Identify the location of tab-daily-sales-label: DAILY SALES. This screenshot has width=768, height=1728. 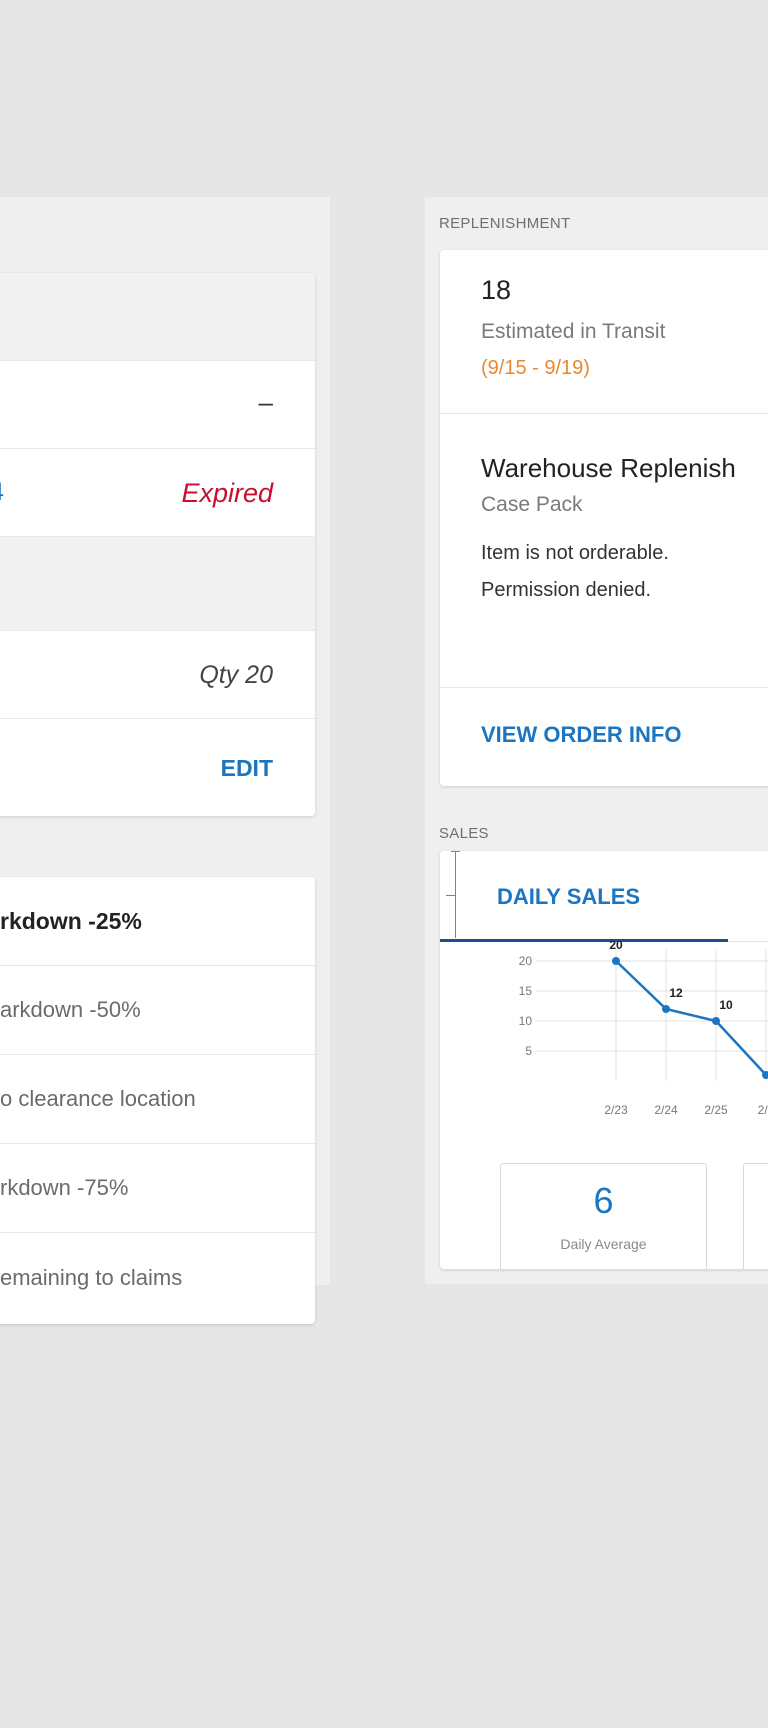
(569, 896).